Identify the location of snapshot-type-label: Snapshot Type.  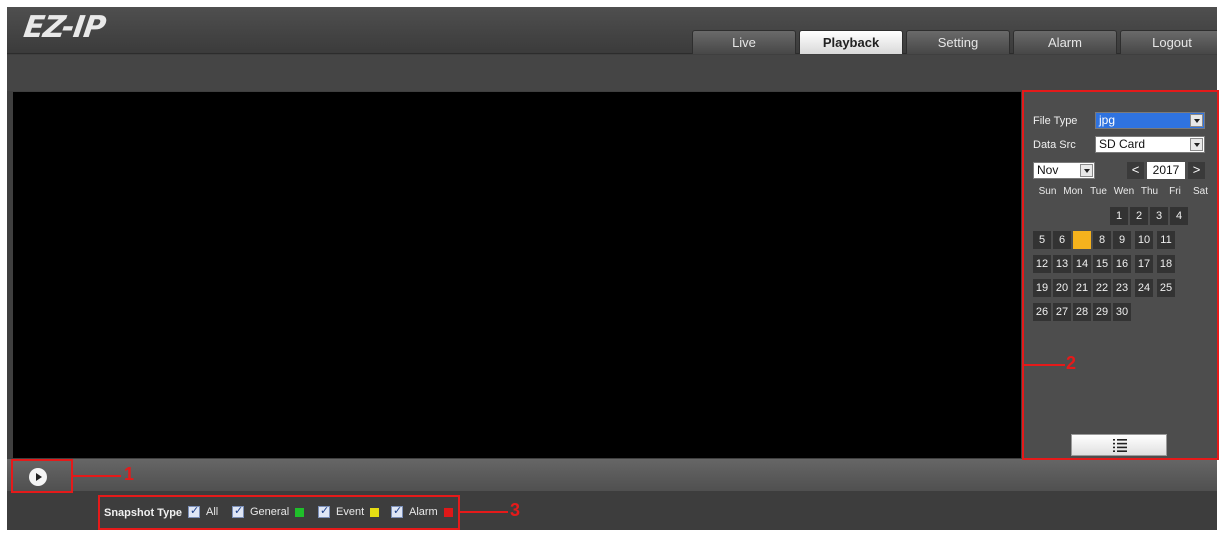
(143, 513).